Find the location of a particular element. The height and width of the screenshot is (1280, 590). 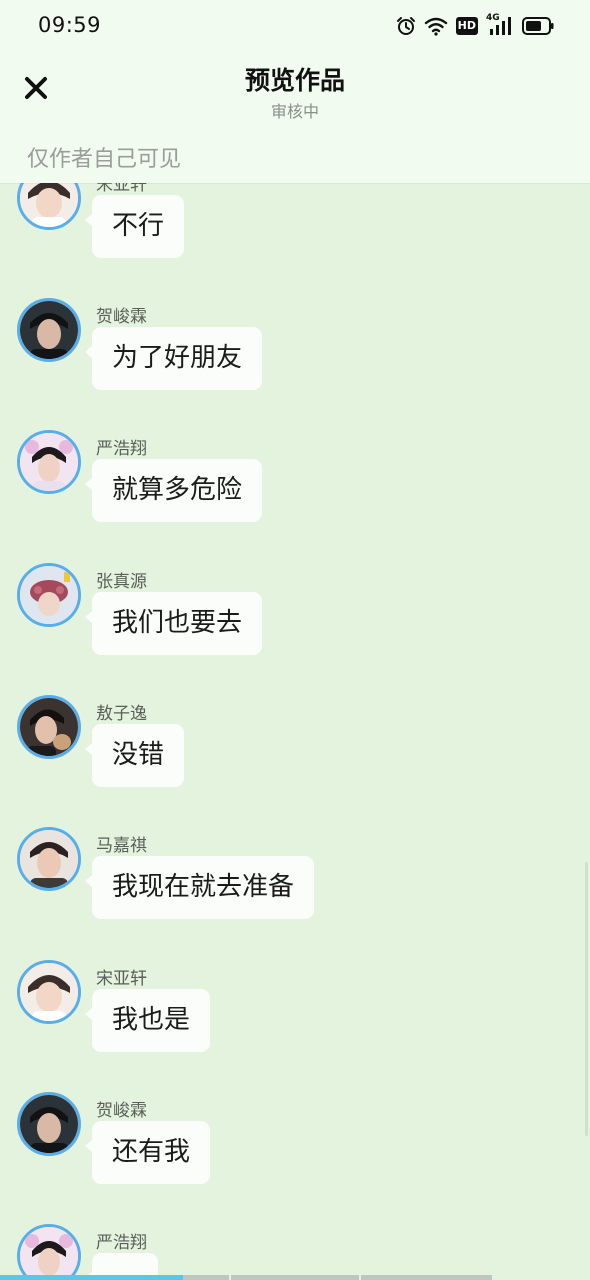

message-bubble: 不行 is located at coordinates (134, 226).